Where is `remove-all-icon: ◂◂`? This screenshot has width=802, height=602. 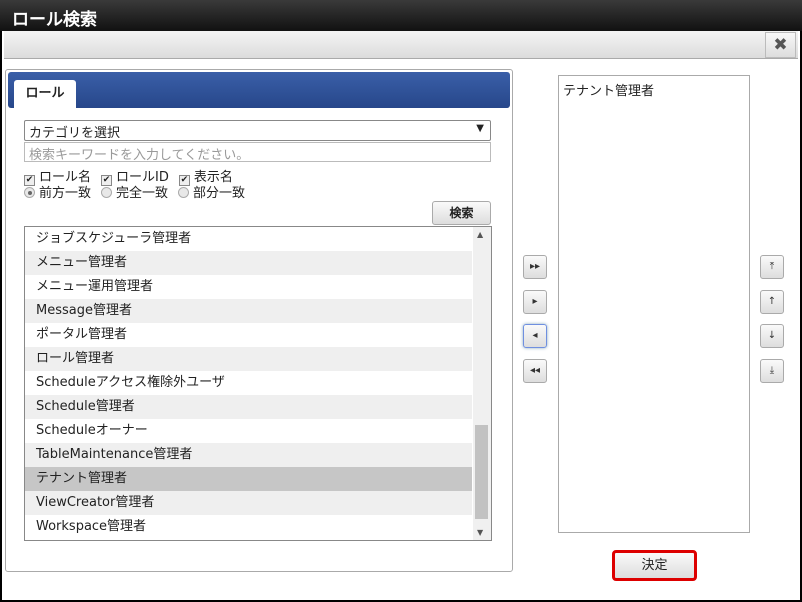 remove-all-icon: ◂◂ is located at coordinates (535, 370).